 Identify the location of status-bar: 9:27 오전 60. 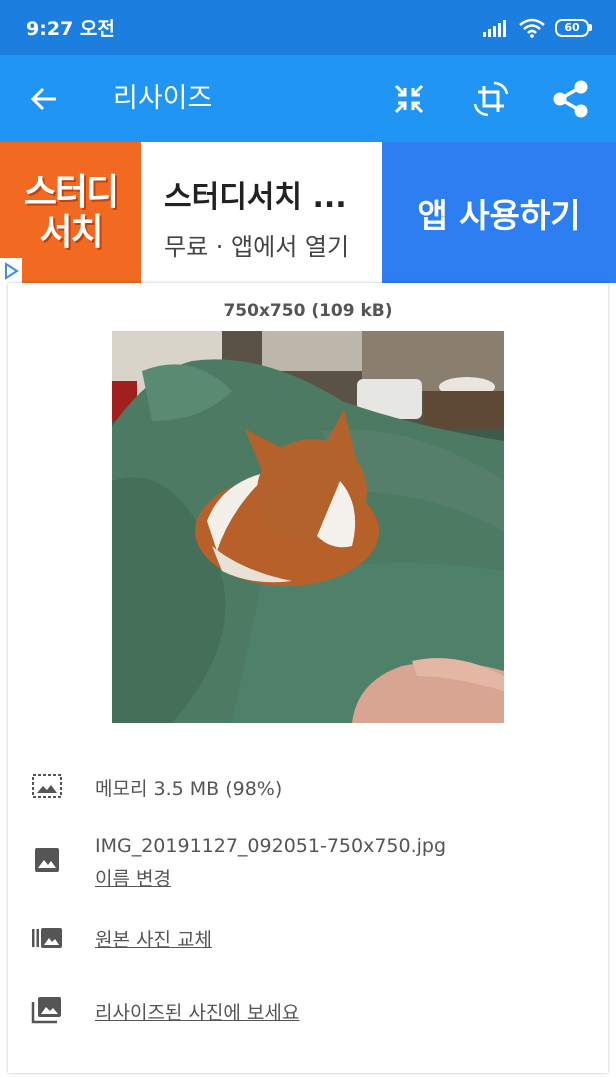
(308, 27).